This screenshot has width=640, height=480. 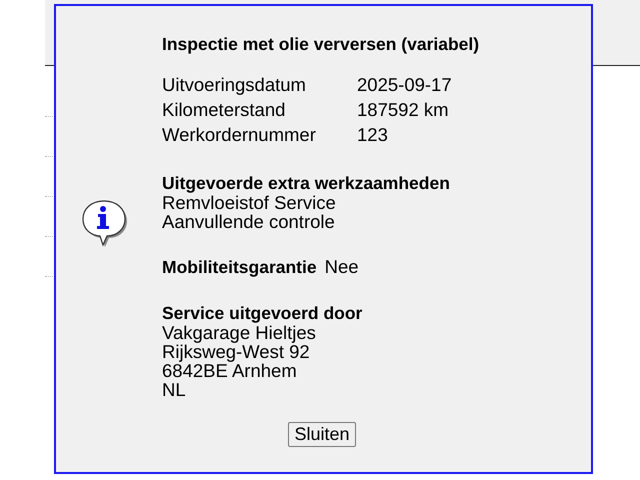 I want to click on close-button: Sluiten, so click(x=322, y=434).